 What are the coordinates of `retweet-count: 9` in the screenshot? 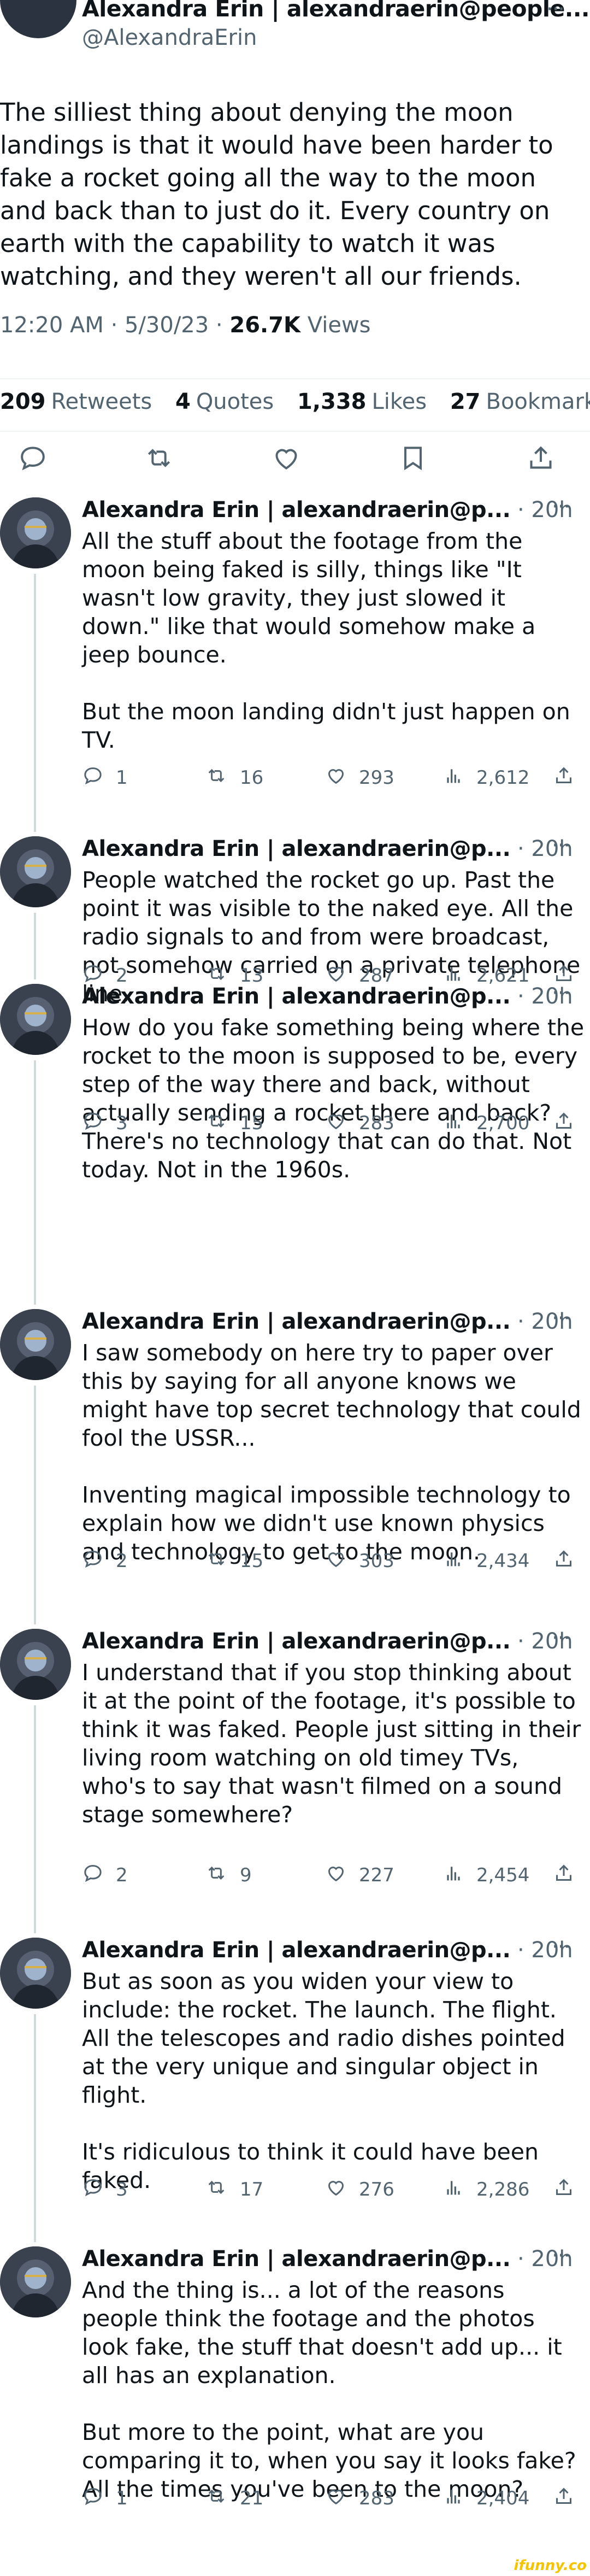 It's located at (246, 1875).